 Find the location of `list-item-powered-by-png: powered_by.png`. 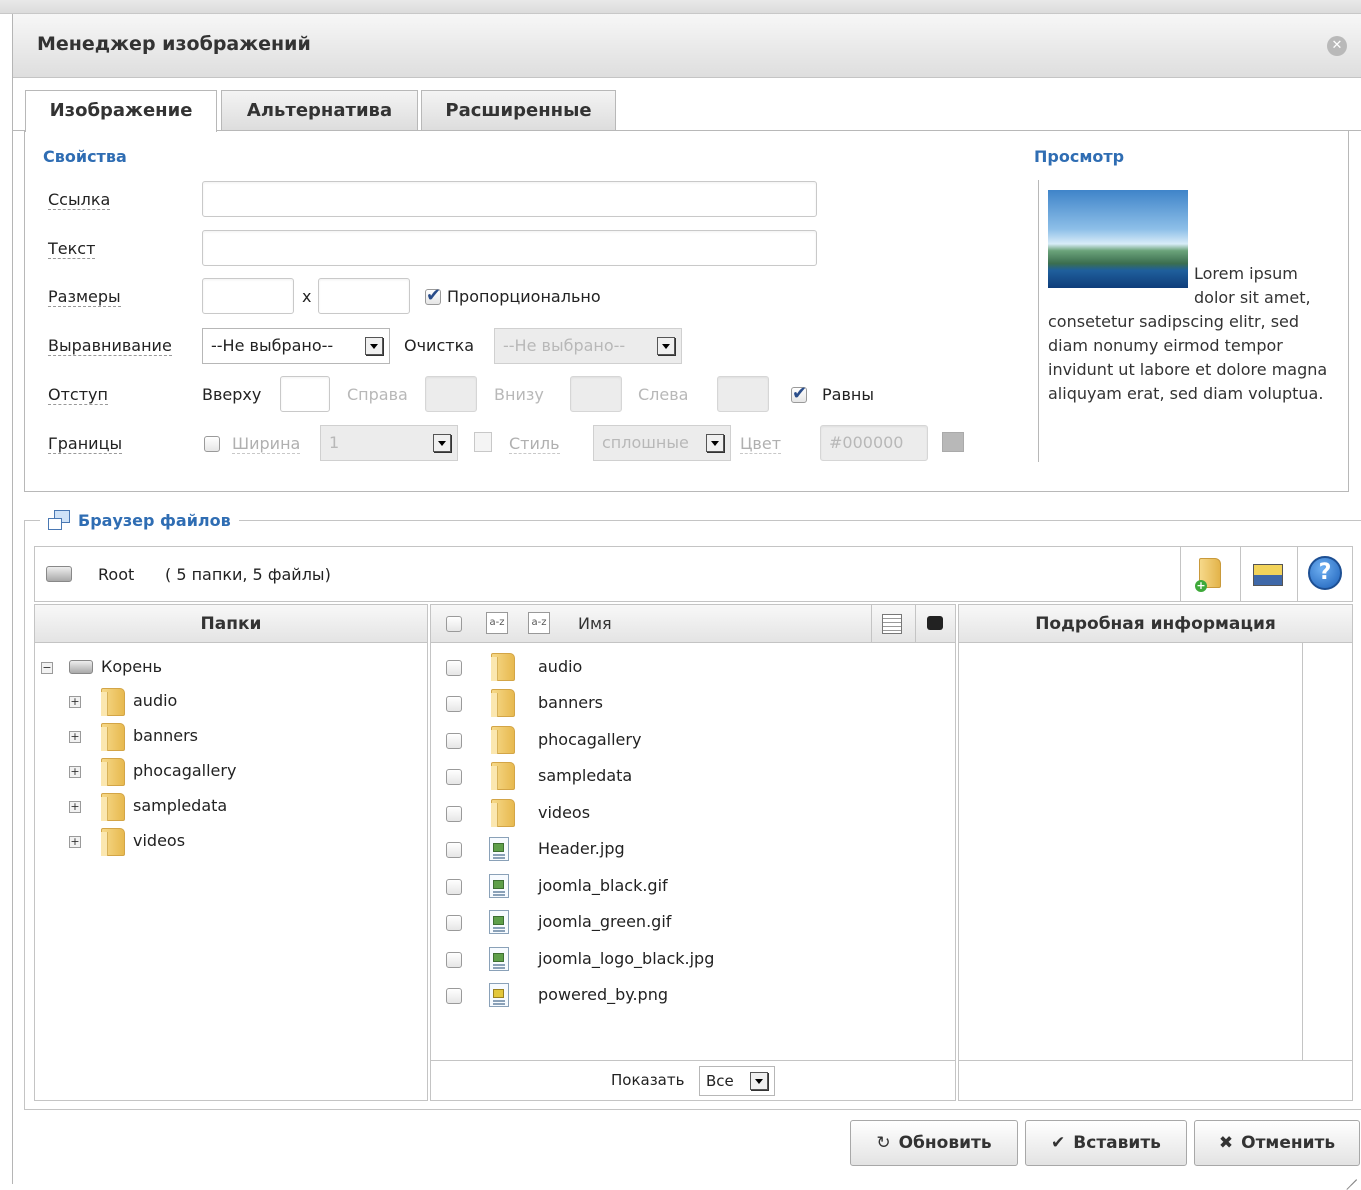

list-item-powered-by-png: powered_by.png is located at coordinates (603, 995).